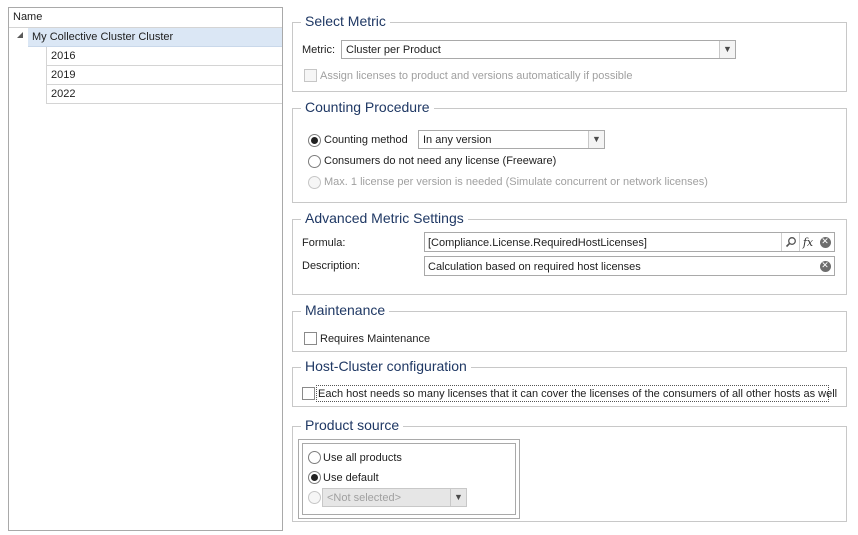  What do you see at coordinates (367, 107) in the screenshot?
I see `counting-procedure-title: Counting Procedure` at bounding box center [367, 107].